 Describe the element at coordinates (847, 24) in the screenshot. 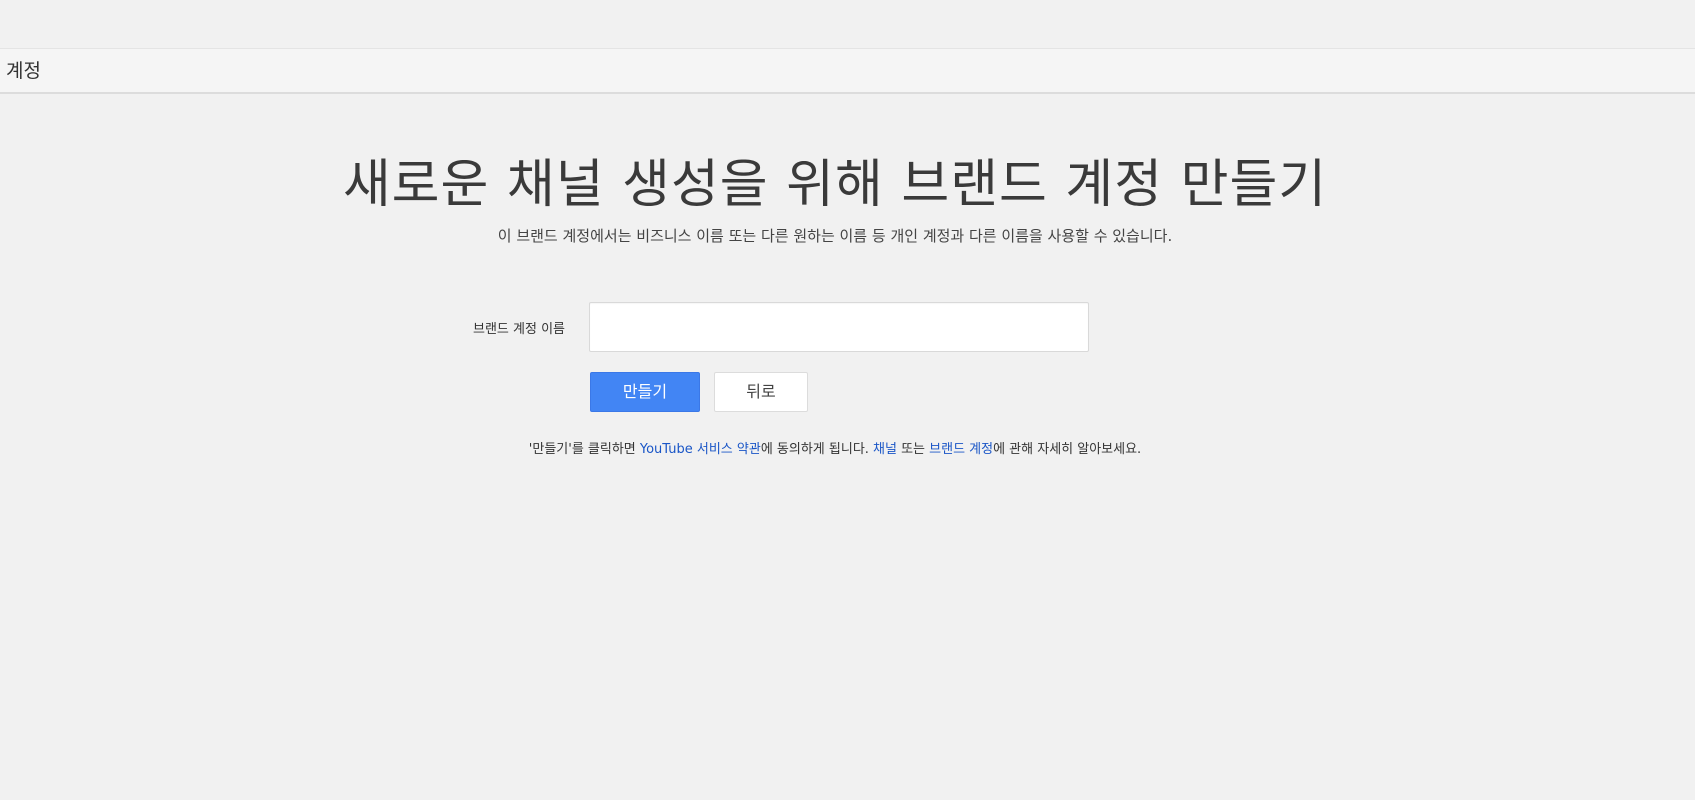

I see `top-bar` at that location.